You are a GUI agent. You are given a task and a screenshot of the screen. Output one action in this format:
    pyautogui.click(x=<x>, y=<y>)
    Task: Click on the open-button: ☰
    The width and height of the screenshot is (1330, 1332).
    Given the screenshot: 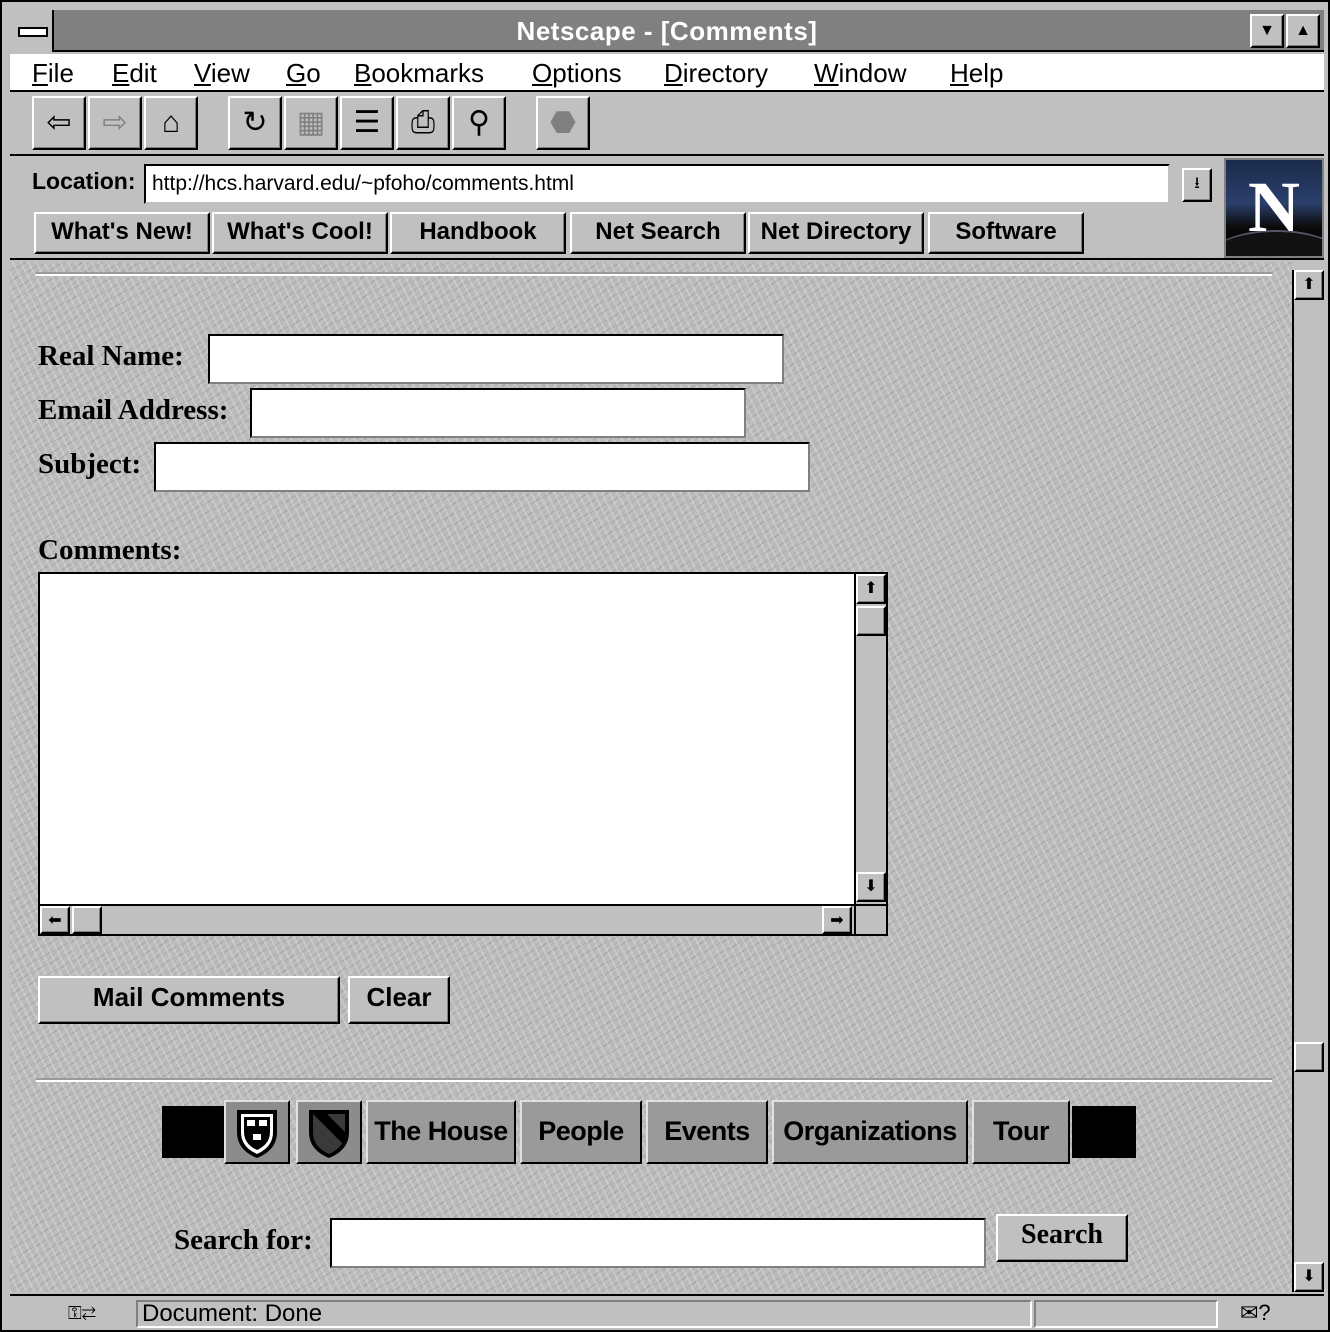 What is the action you would take?
    pyautogui.click(x=367, y=123)
    